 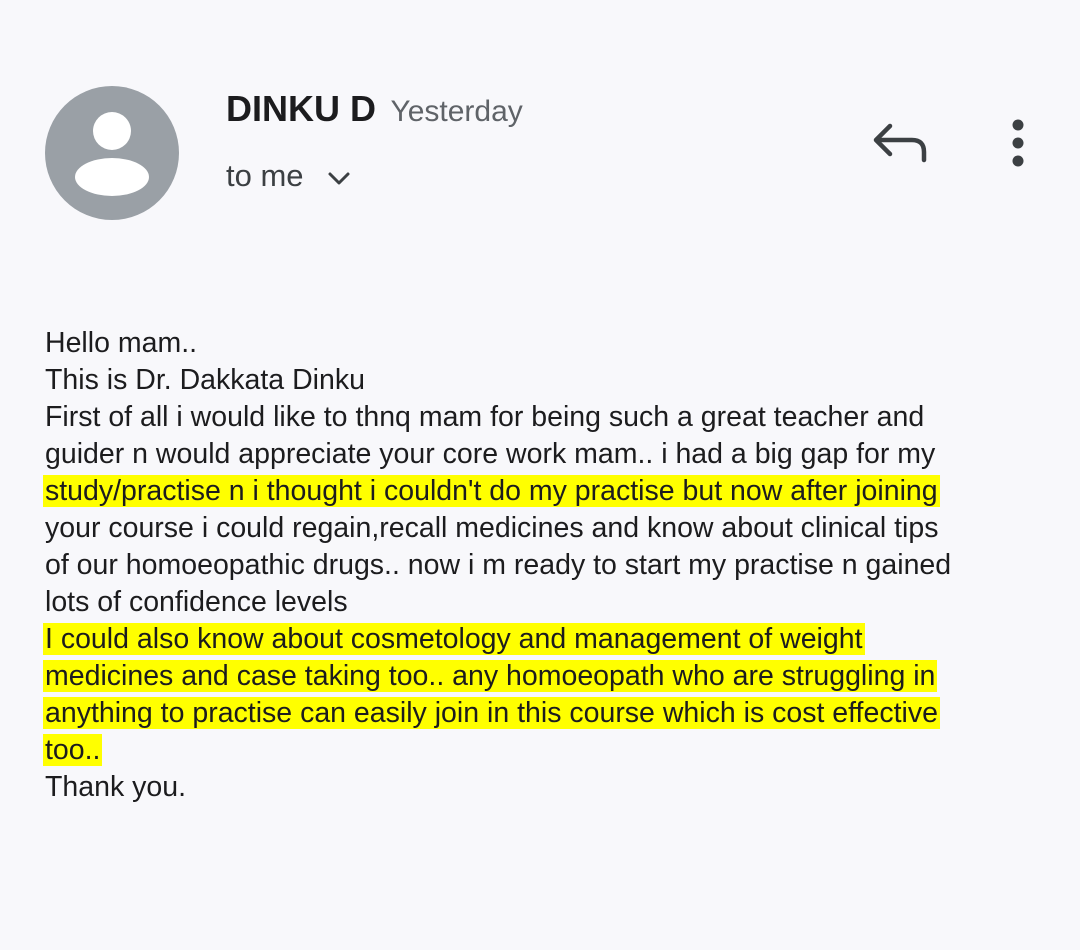 I want to click on sender-name: DINKU D, so click(x=301, y=108).